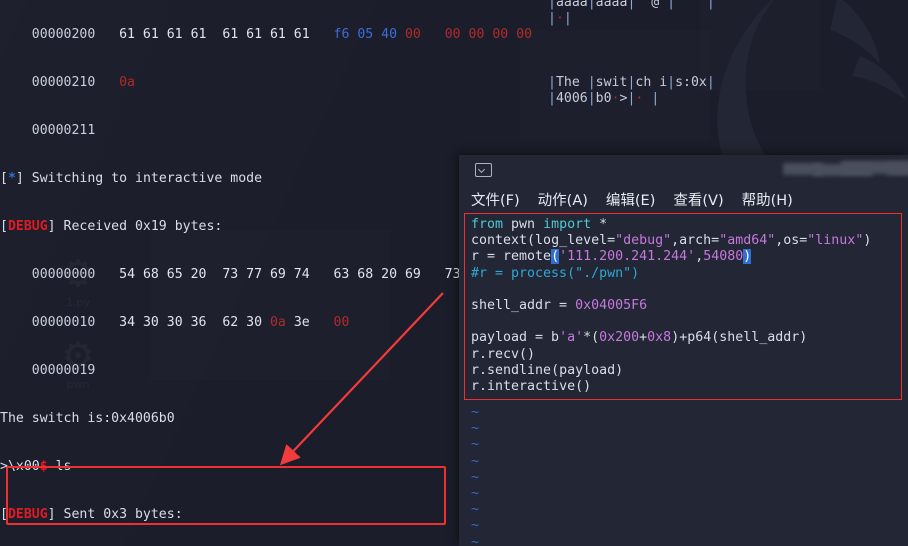  I want to click on terminal-line: 00000211, so click(63, 130).